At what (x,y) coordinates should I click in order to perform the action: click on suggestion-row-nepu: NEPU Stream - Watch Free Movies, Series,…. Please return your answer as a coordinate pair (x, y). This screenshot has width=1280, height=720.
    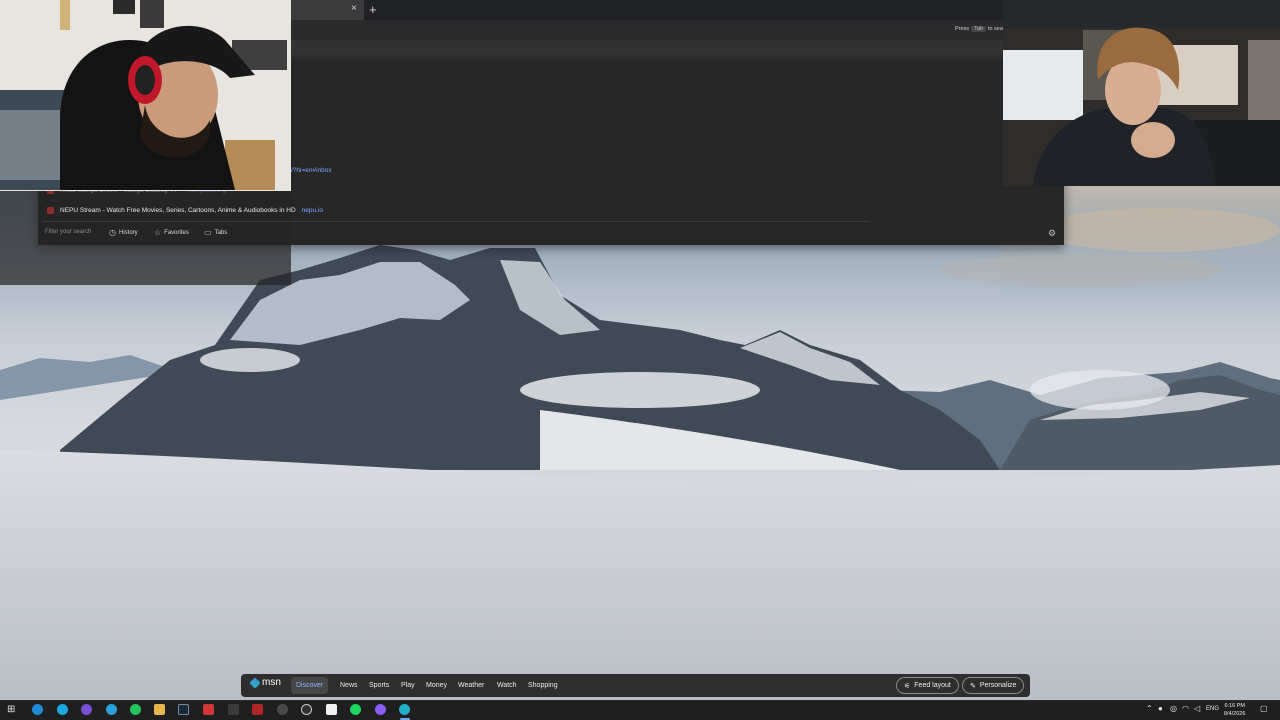
    Looking at the image, I should click on (185, 210).